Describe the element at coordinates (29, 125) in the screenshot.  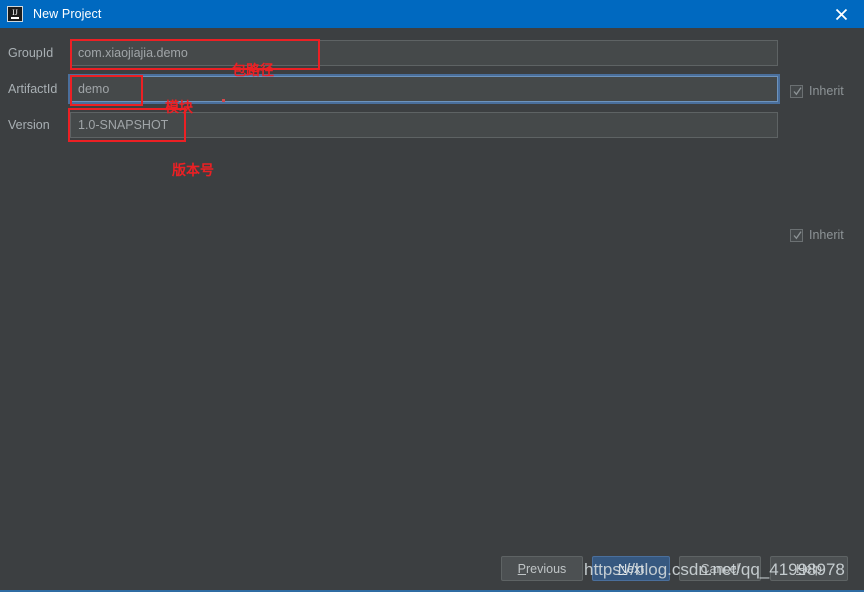
I see `version-label: Version` at that location.